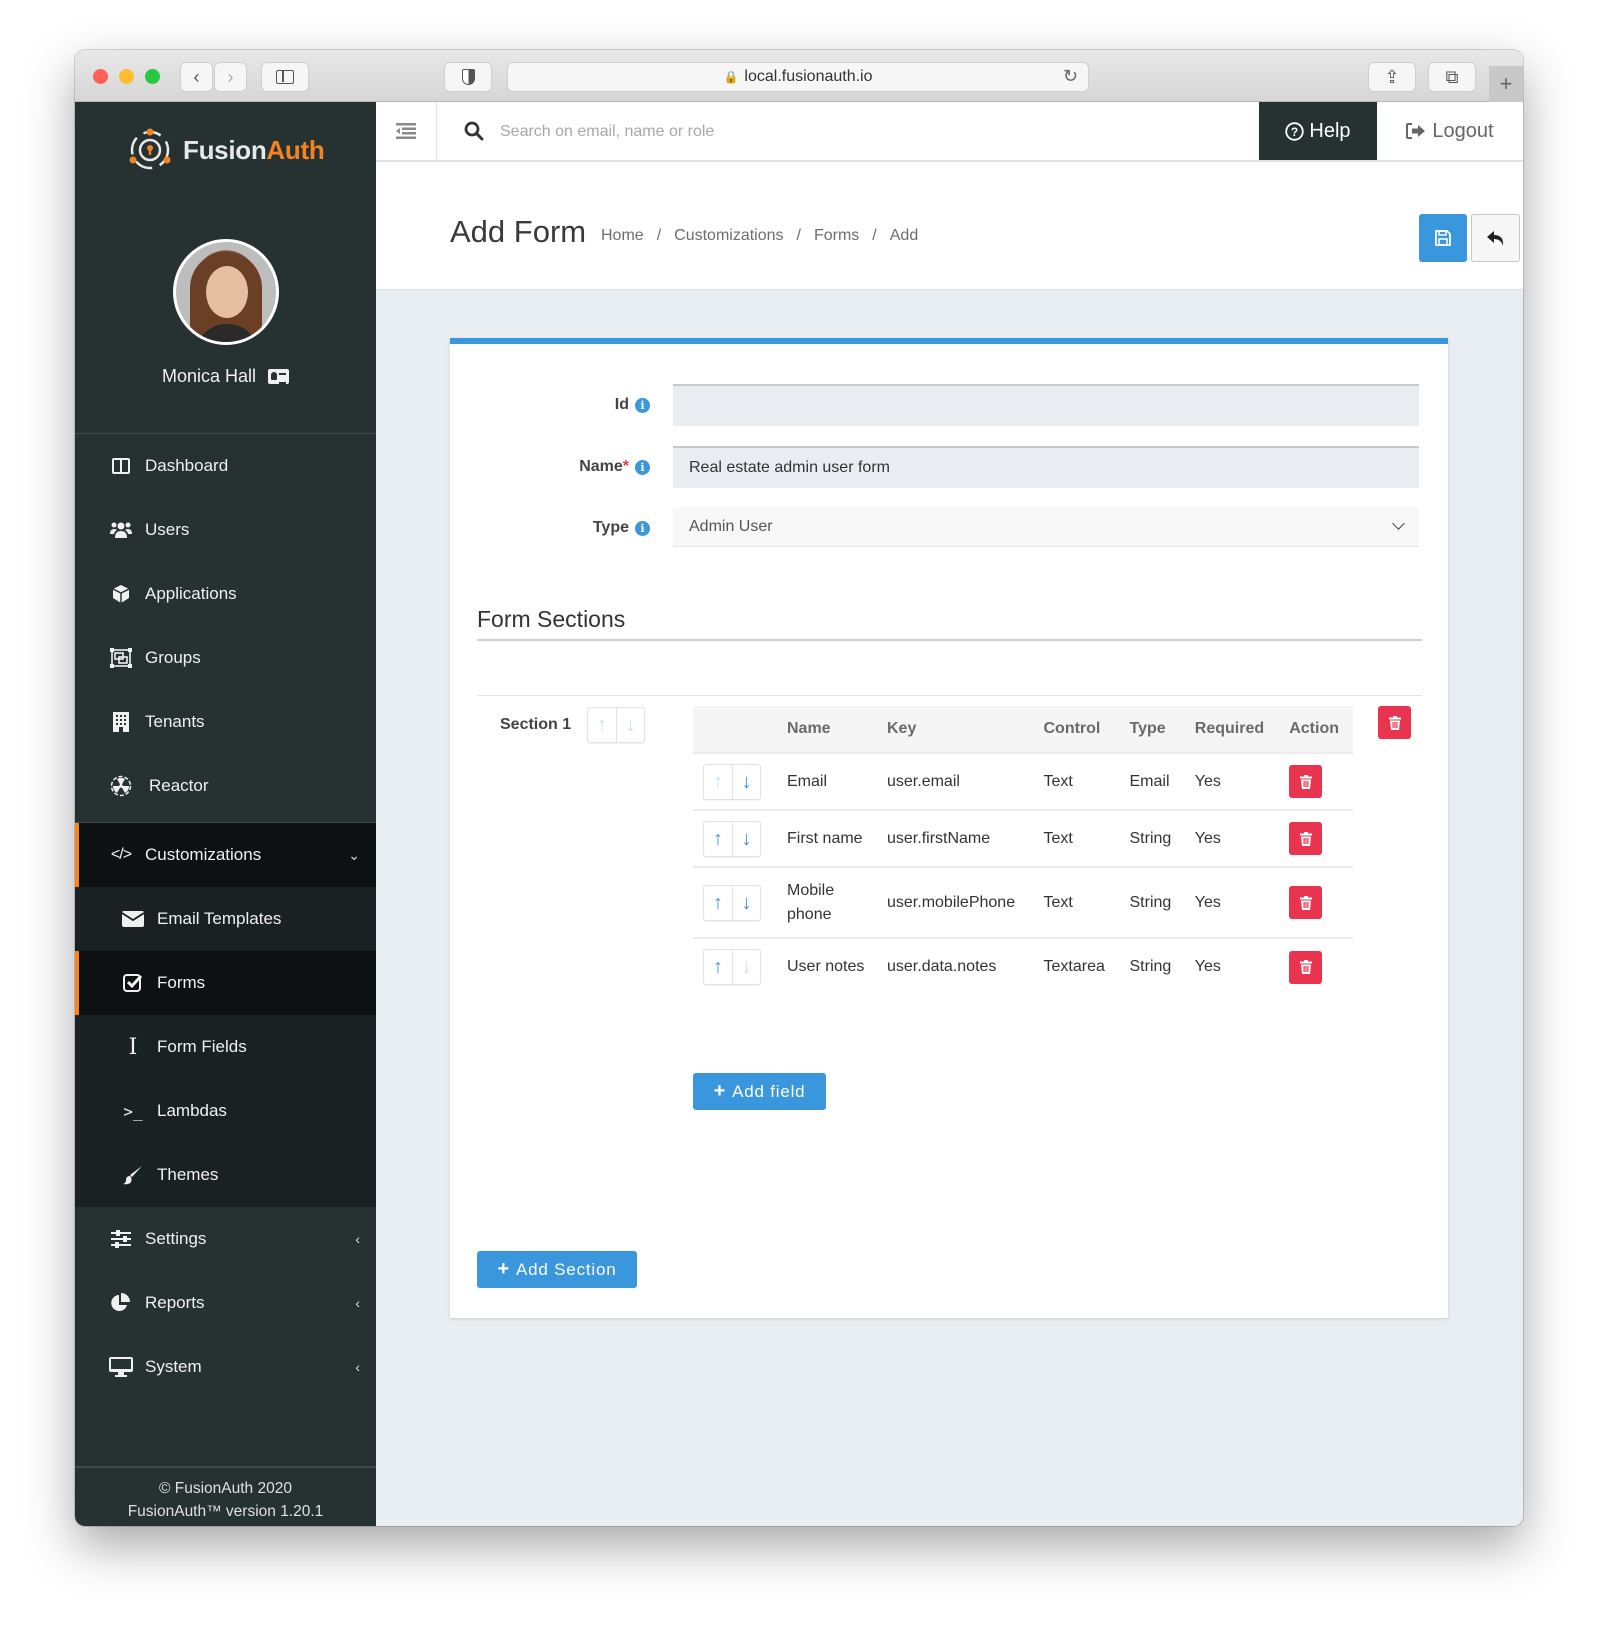 Image resolution: width=1600 pixels, height=1627 pixels. What do you see at coordinates (1452, 77) in the screenshot?
I see `tabs-overview-button: ⧉` at bounding box center [1452, 77].